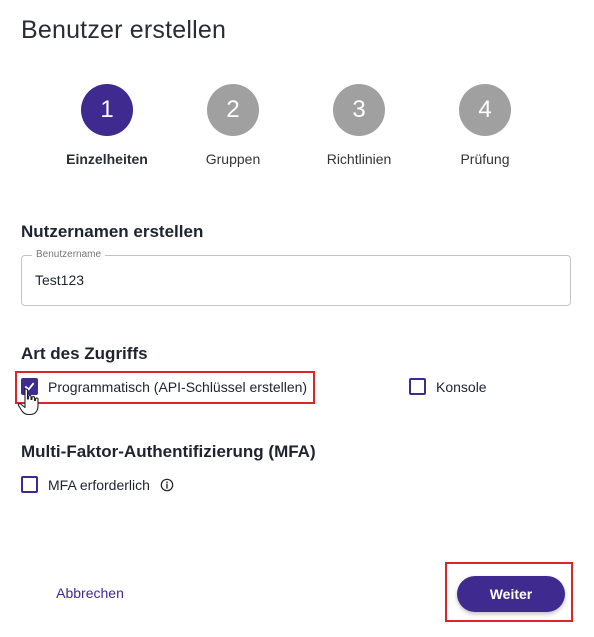 The width and height of the screenshot is (594, 637). I want to click on step-pruefung: 4 Prüfung, so click(485, 125).